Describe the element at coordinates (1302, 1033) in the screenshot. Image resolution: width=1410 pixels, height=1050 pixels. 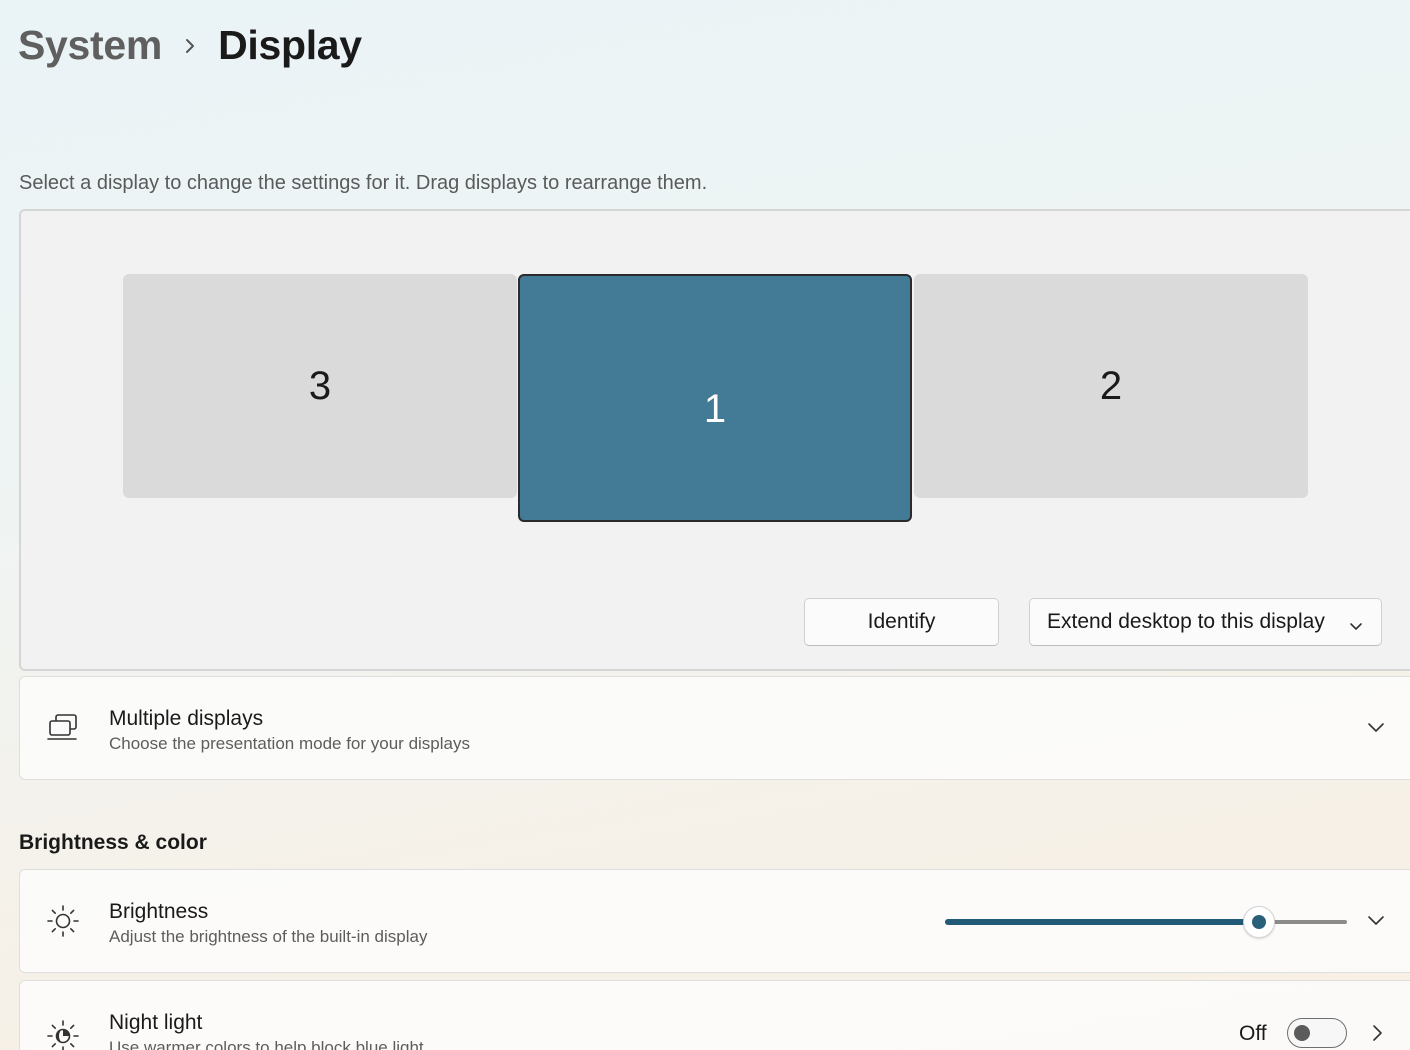
I see `toggle-knob` at that location.